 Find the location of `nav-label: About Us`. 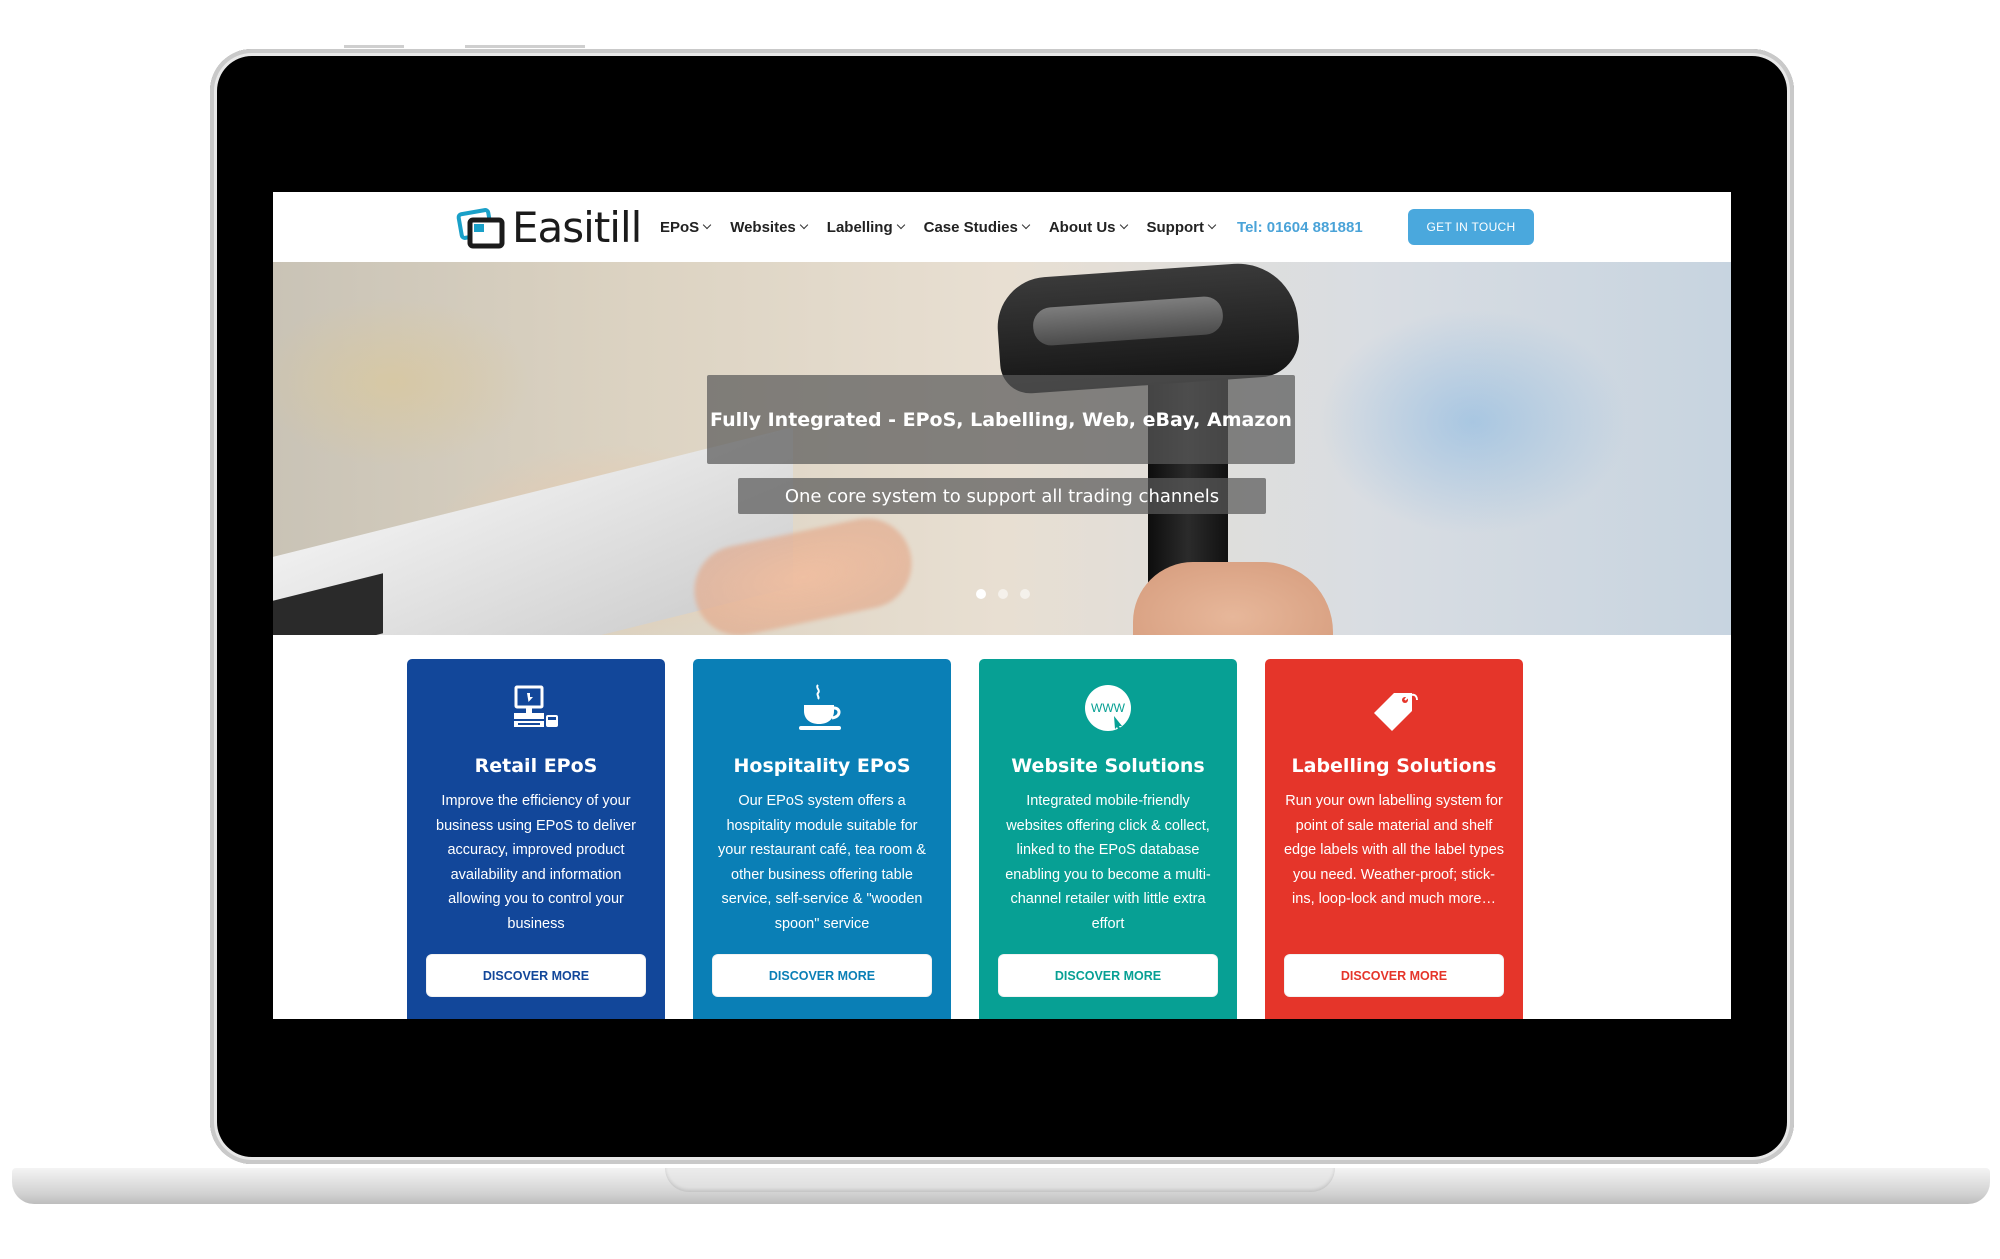

nav-label: About Us is located at coordinates (1082, 227).